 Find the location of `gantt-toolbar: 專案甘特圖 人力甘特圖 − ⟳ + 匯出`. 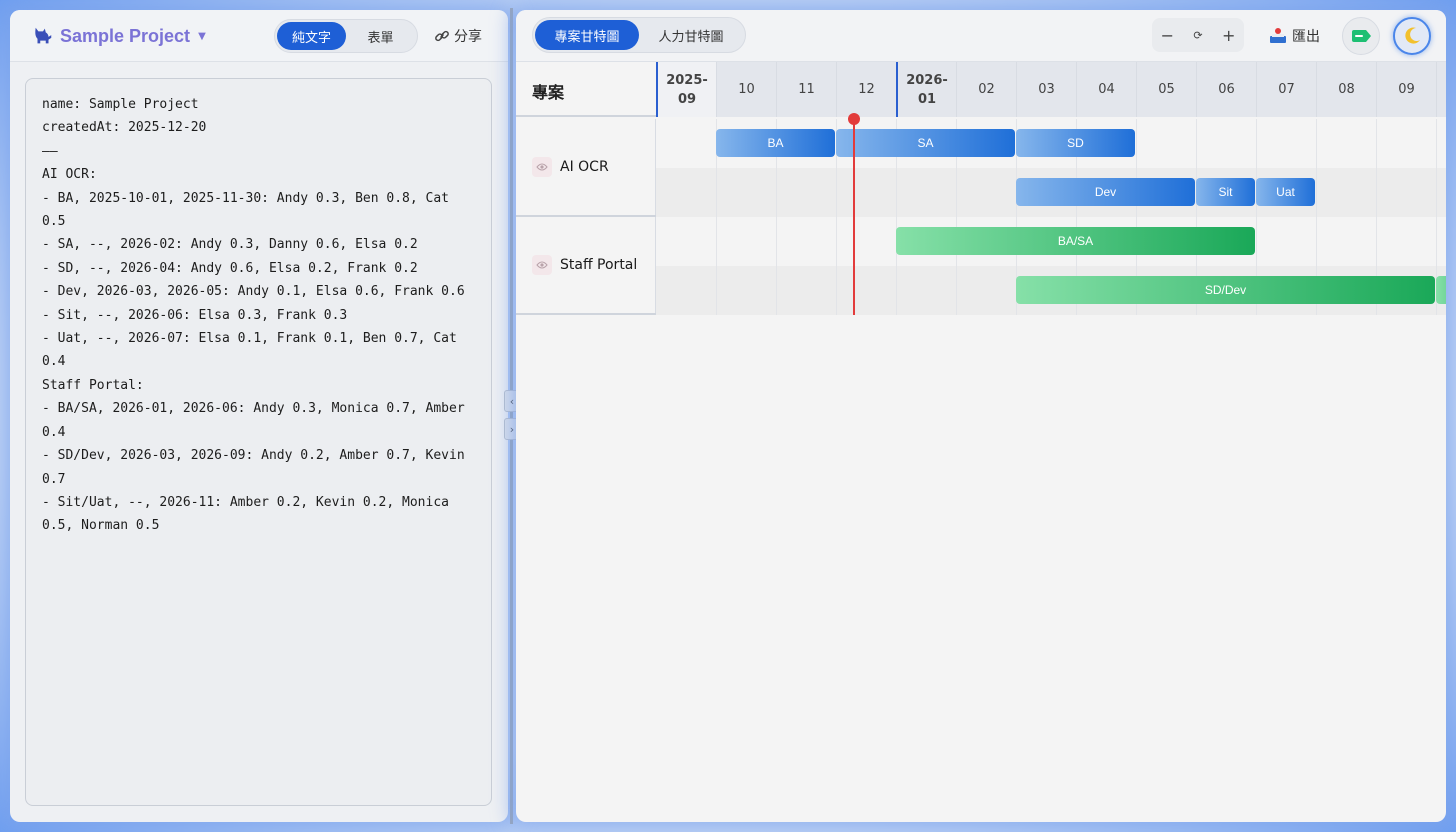

gantt-toolbar: 專案甘特圖 人力甘特圖 − ⟳ + 匯出 is located at coordinates (981, 36).